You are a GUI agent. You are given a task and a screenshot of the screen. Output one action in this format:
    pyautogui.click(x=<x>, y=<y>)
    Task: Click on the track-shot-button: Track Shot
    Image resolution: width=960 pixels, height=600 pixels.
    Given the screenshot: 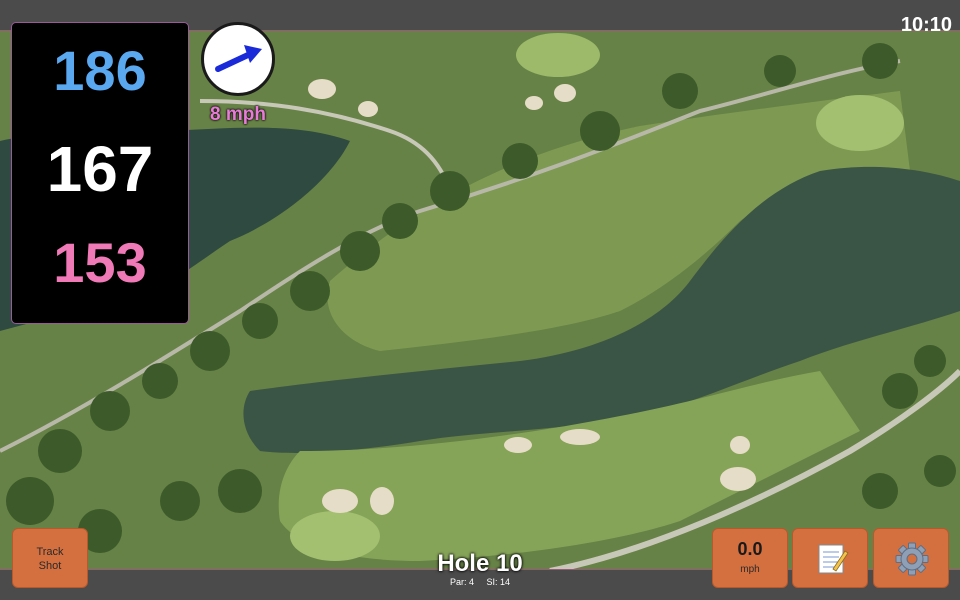 What is the action you would take?
    pyautogui.click(x=50, y=558)
    